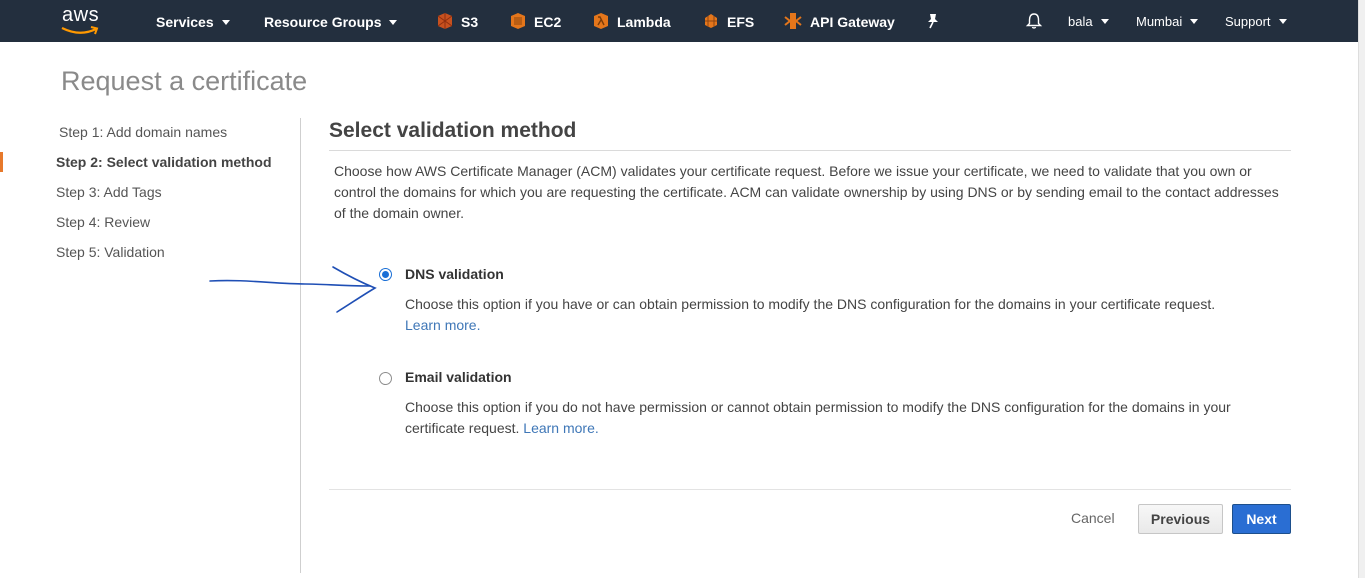 The width and height of the screenshot is (1365, 578). Describe the element at coordinates (852, 22) in the screenshot. I see `shortcut-label: API Gateway` at that location.